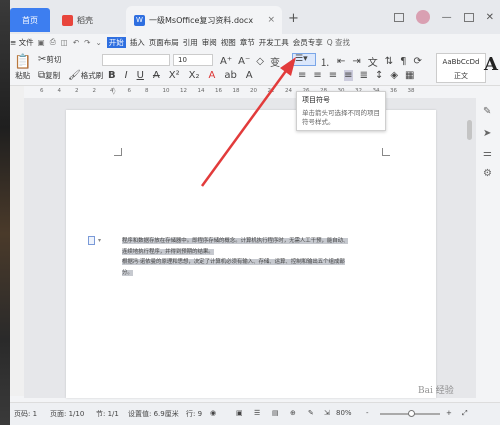 Image resolution: width=500 pixels, height=425 pixels. Describe the element at coordinates (275, 61) in the screenshot. I see `phonetic-icon: 变` at that location.